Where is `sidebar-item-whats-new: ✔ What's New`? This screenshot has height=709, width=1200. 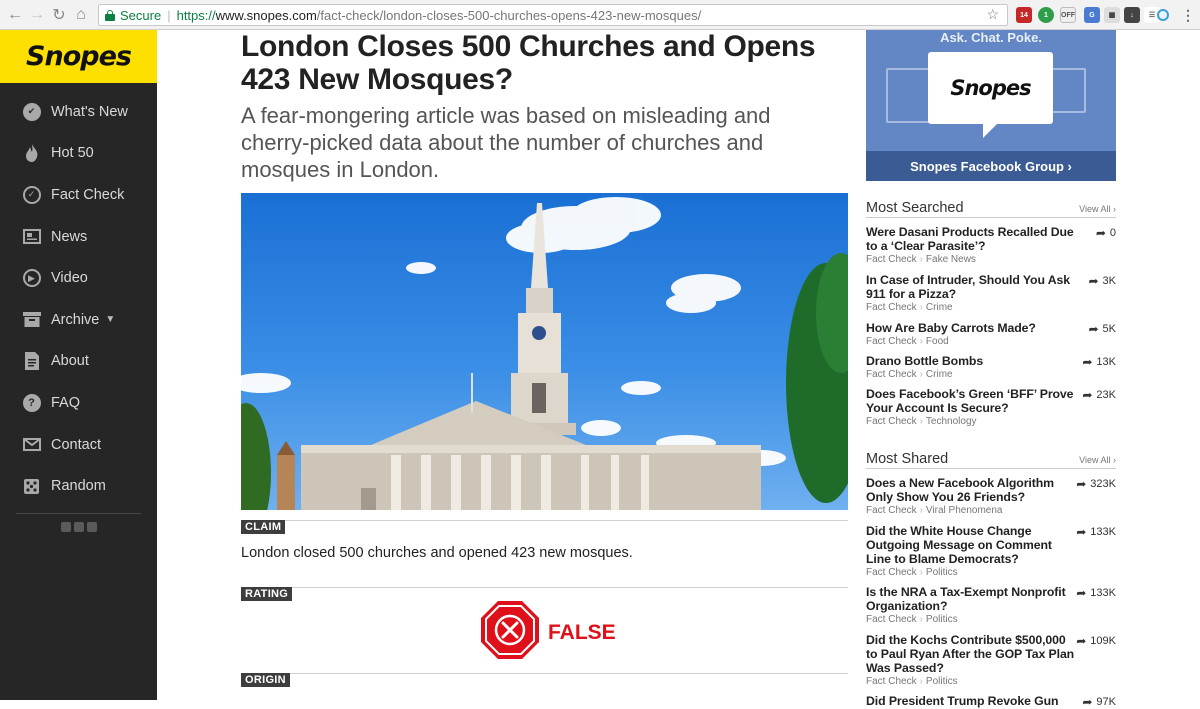 sidebar-item-whats-new: ✔ What's New is located at coordinates (78, 112).